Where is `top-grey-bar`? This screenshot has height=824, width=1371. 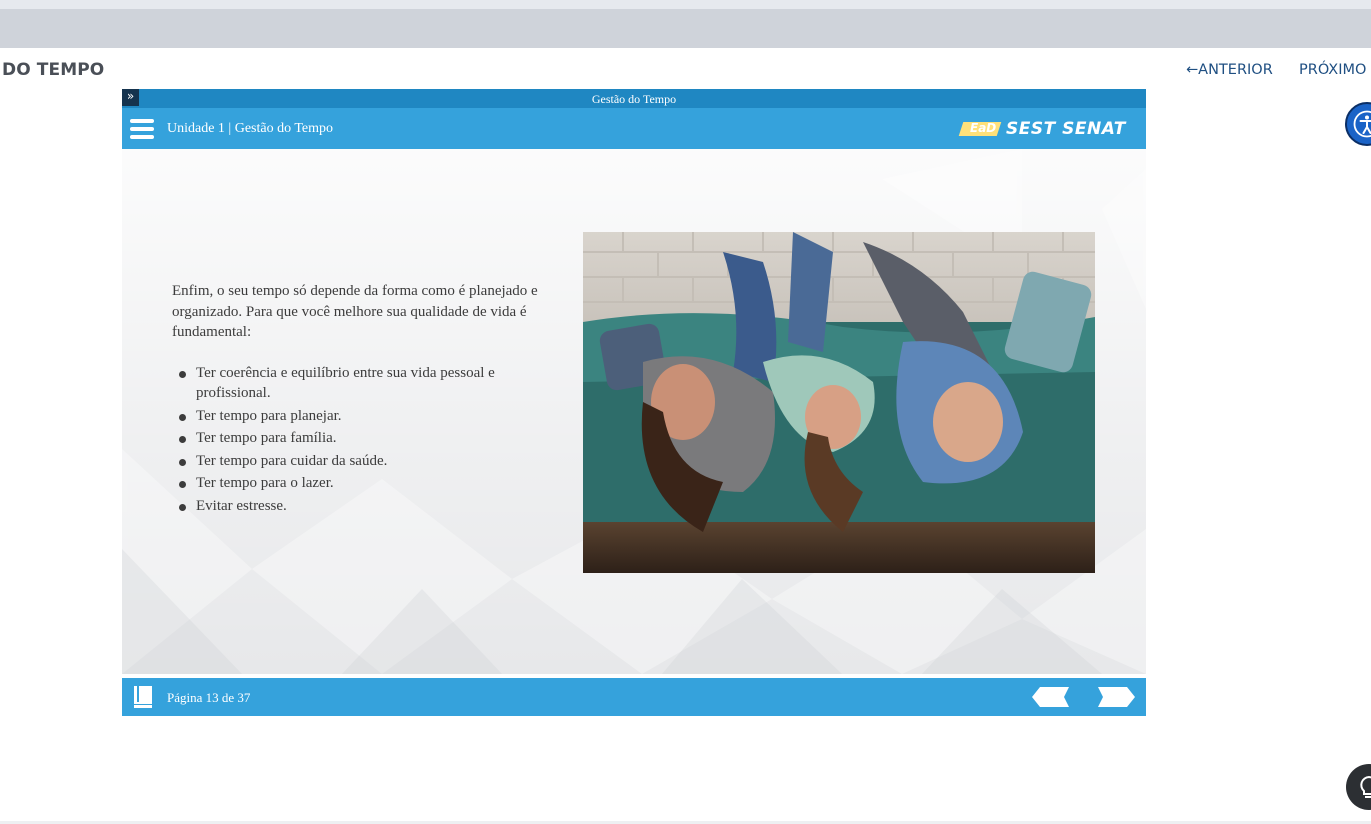
top-grey-bar is located at coordinates (685, 28).